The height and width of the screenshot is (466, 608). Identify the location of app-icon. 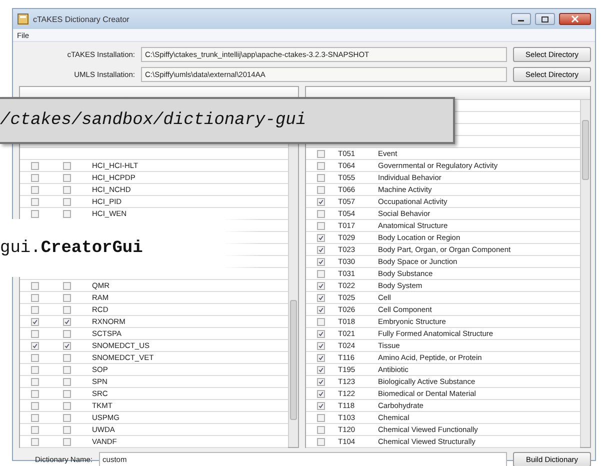
(23, 19).